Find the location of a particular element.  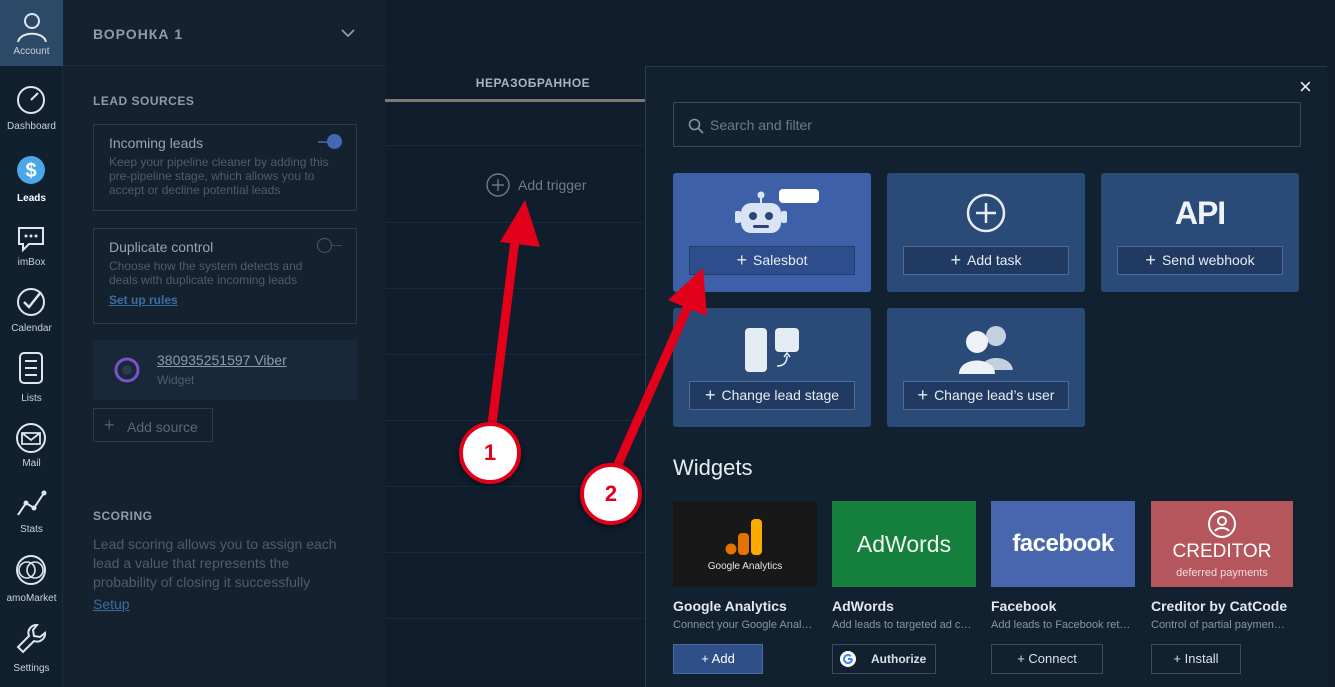

annotation-arrows is located at coordinates (596, 341).